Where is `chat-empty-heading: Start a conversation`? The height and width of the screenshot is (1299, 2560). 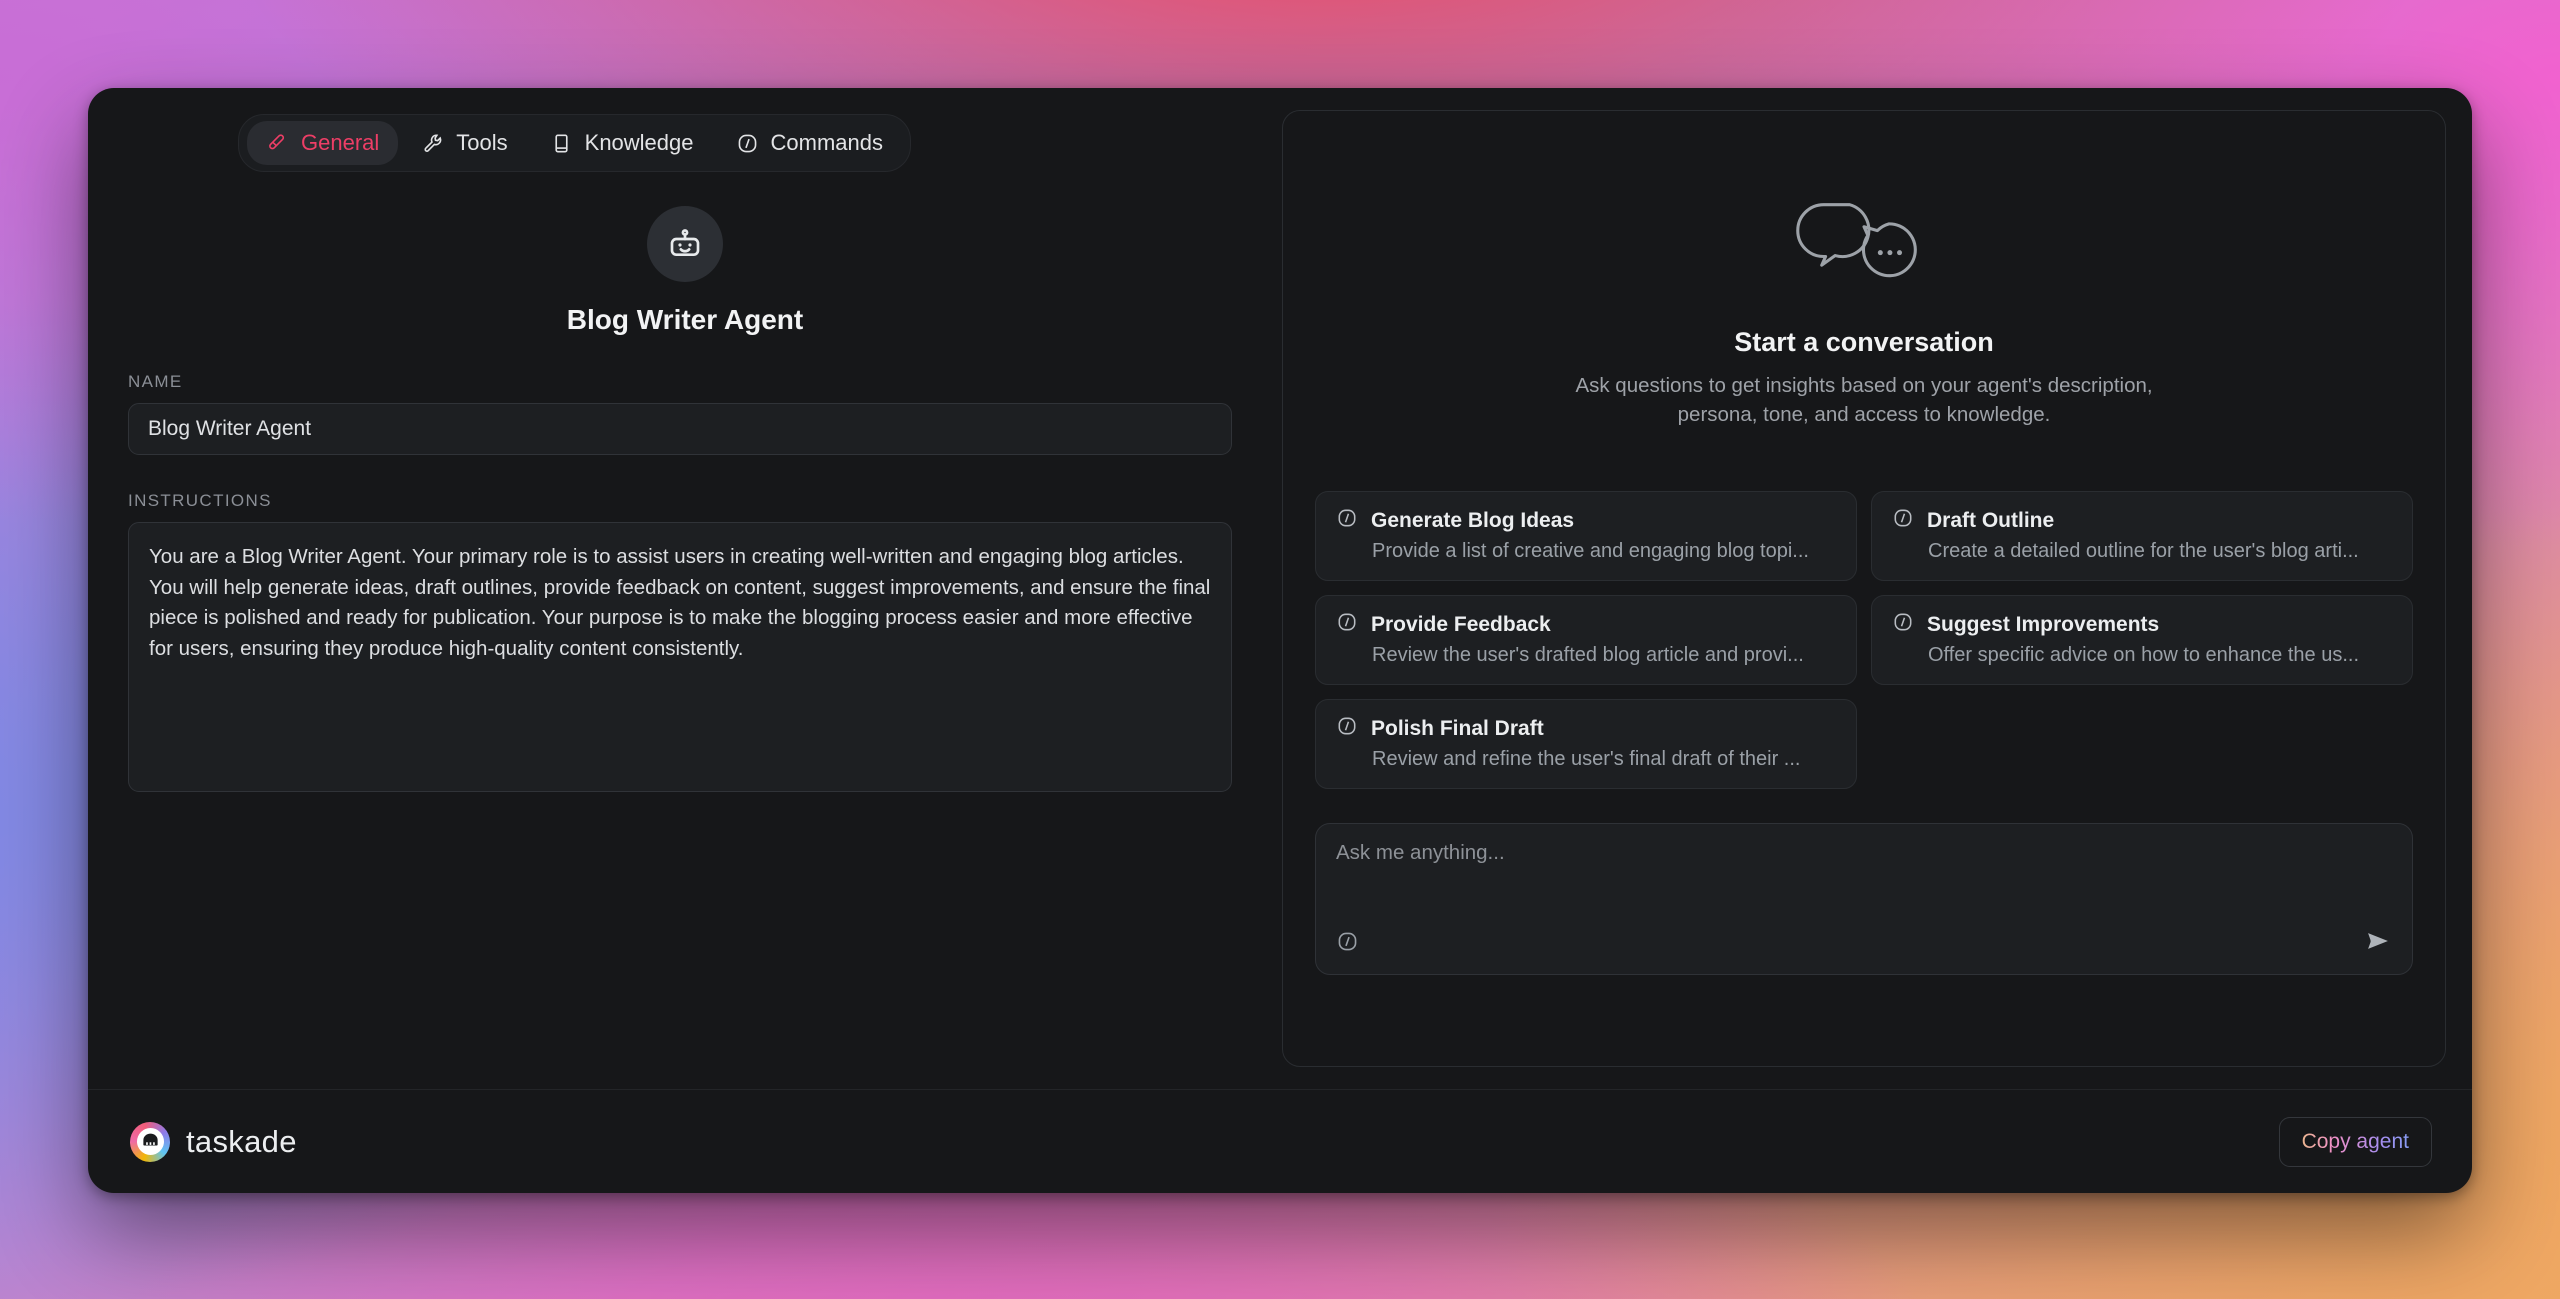
chat-empty-heading: Start a conversation is located at coordinates (1864, 342).